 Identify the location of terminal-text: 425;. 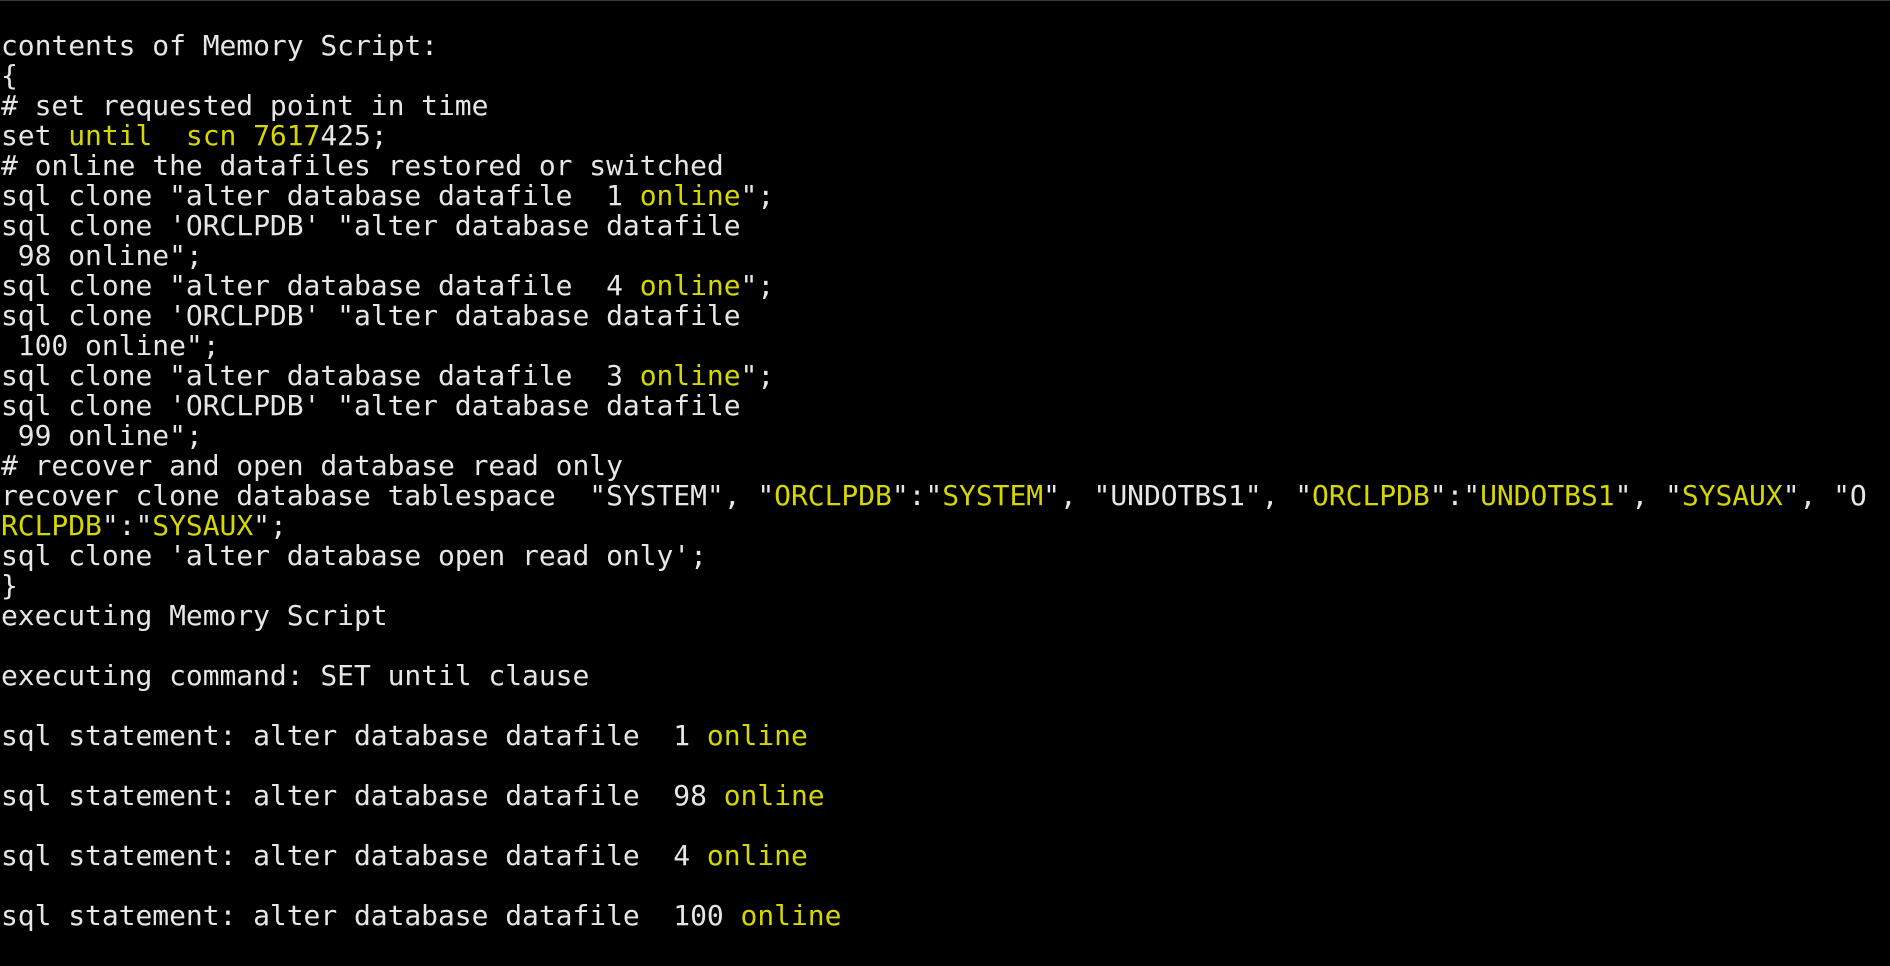
(354, 135).